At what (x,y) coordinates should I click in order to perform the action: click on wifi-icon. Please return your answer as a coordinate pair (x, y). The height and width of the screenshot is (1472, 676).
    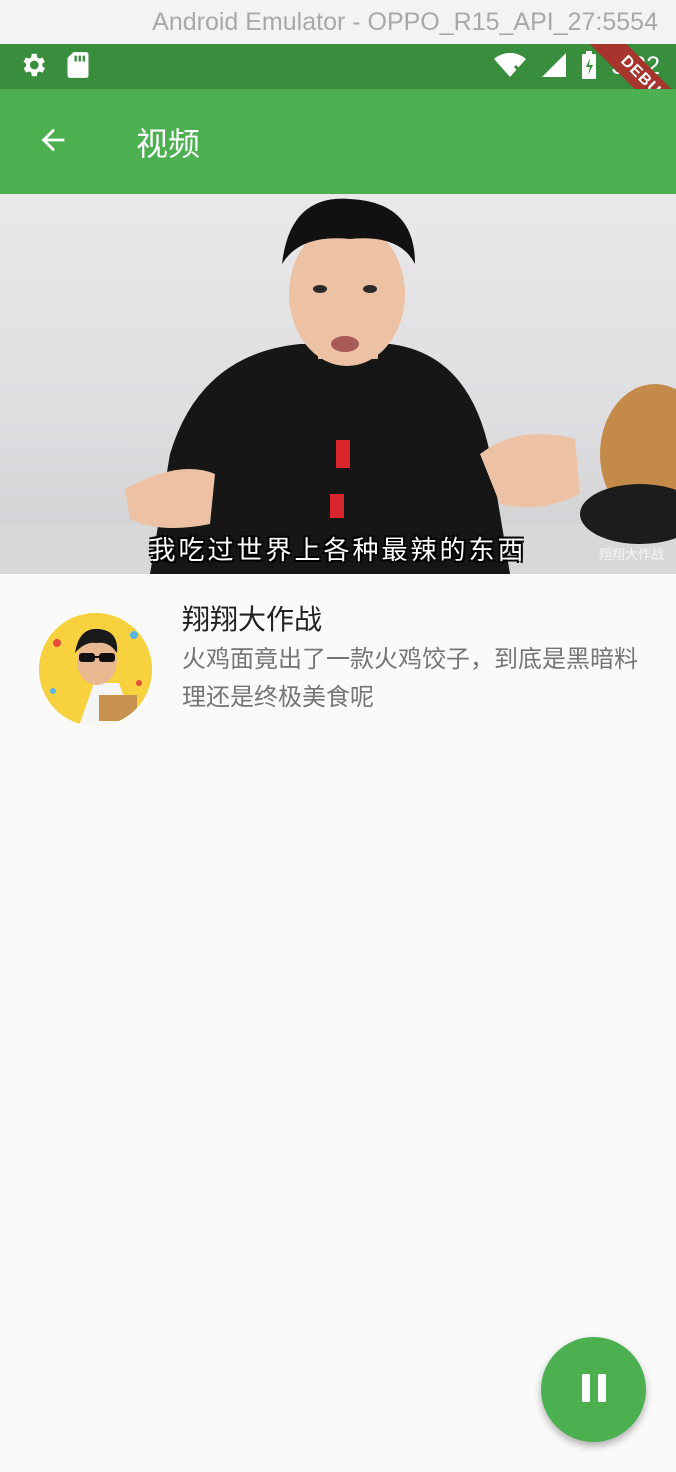
    Looking at the image, I should click on (510, 67).